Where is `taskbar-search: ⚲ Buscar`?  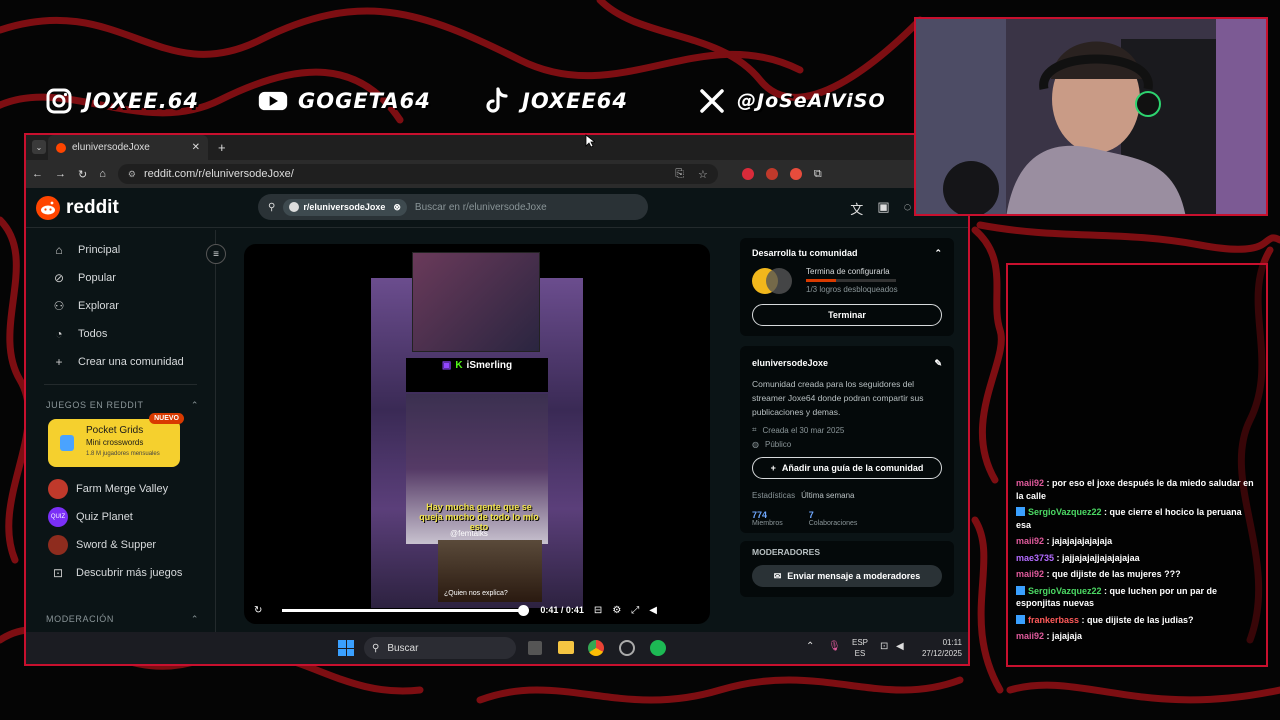
taskbar-search: ⚲ Buscar is located at coordinates (440, 648).